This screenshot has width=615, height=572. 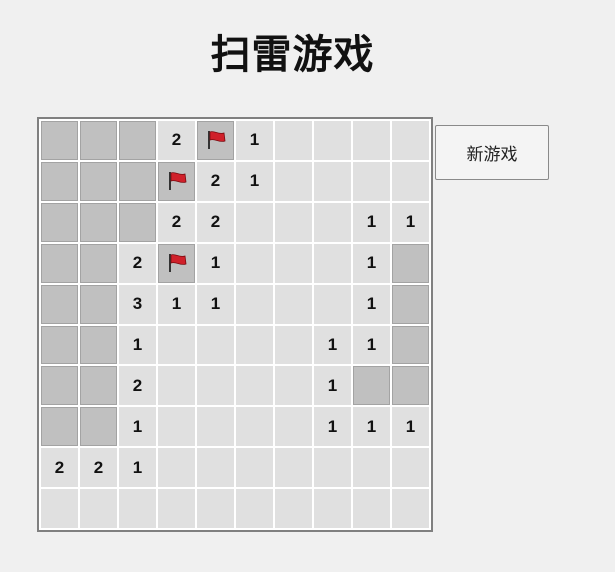 What do you see at coordinates (492, 152) in the screenshot?
I see `new-game-button: 新游戏` at bounding box center [492, 152].